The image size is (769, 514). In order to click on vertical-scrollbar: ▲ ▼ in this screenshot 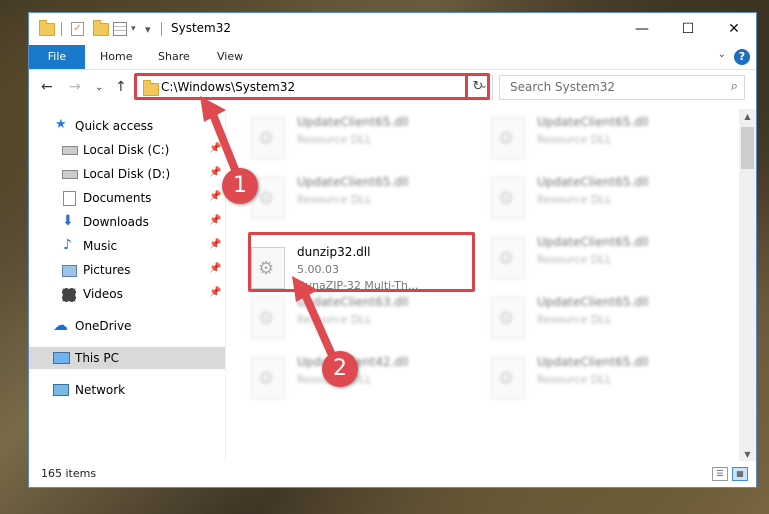, I will do `click(747, 286)`.